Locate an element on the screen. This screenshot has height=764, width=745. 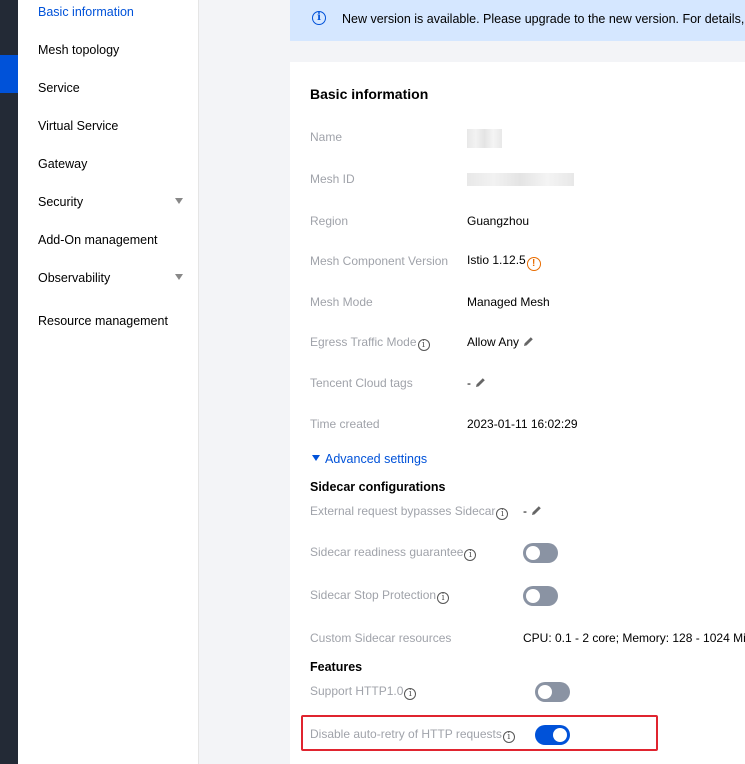
sidebar-item-mesh-topology: Mesh topology is located at coordinates (78, 50).